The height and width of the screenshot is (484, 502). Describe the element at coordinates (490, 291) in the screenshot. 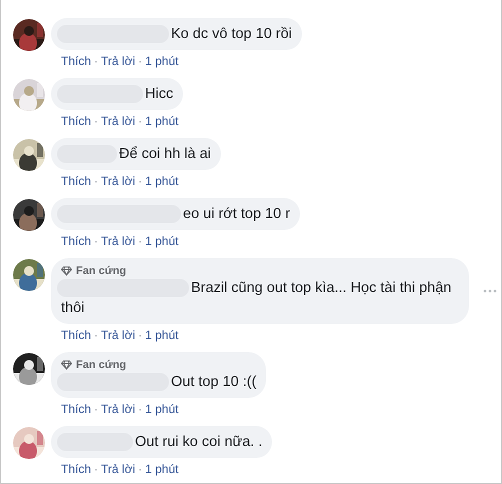

I see `more-icon` at that location.